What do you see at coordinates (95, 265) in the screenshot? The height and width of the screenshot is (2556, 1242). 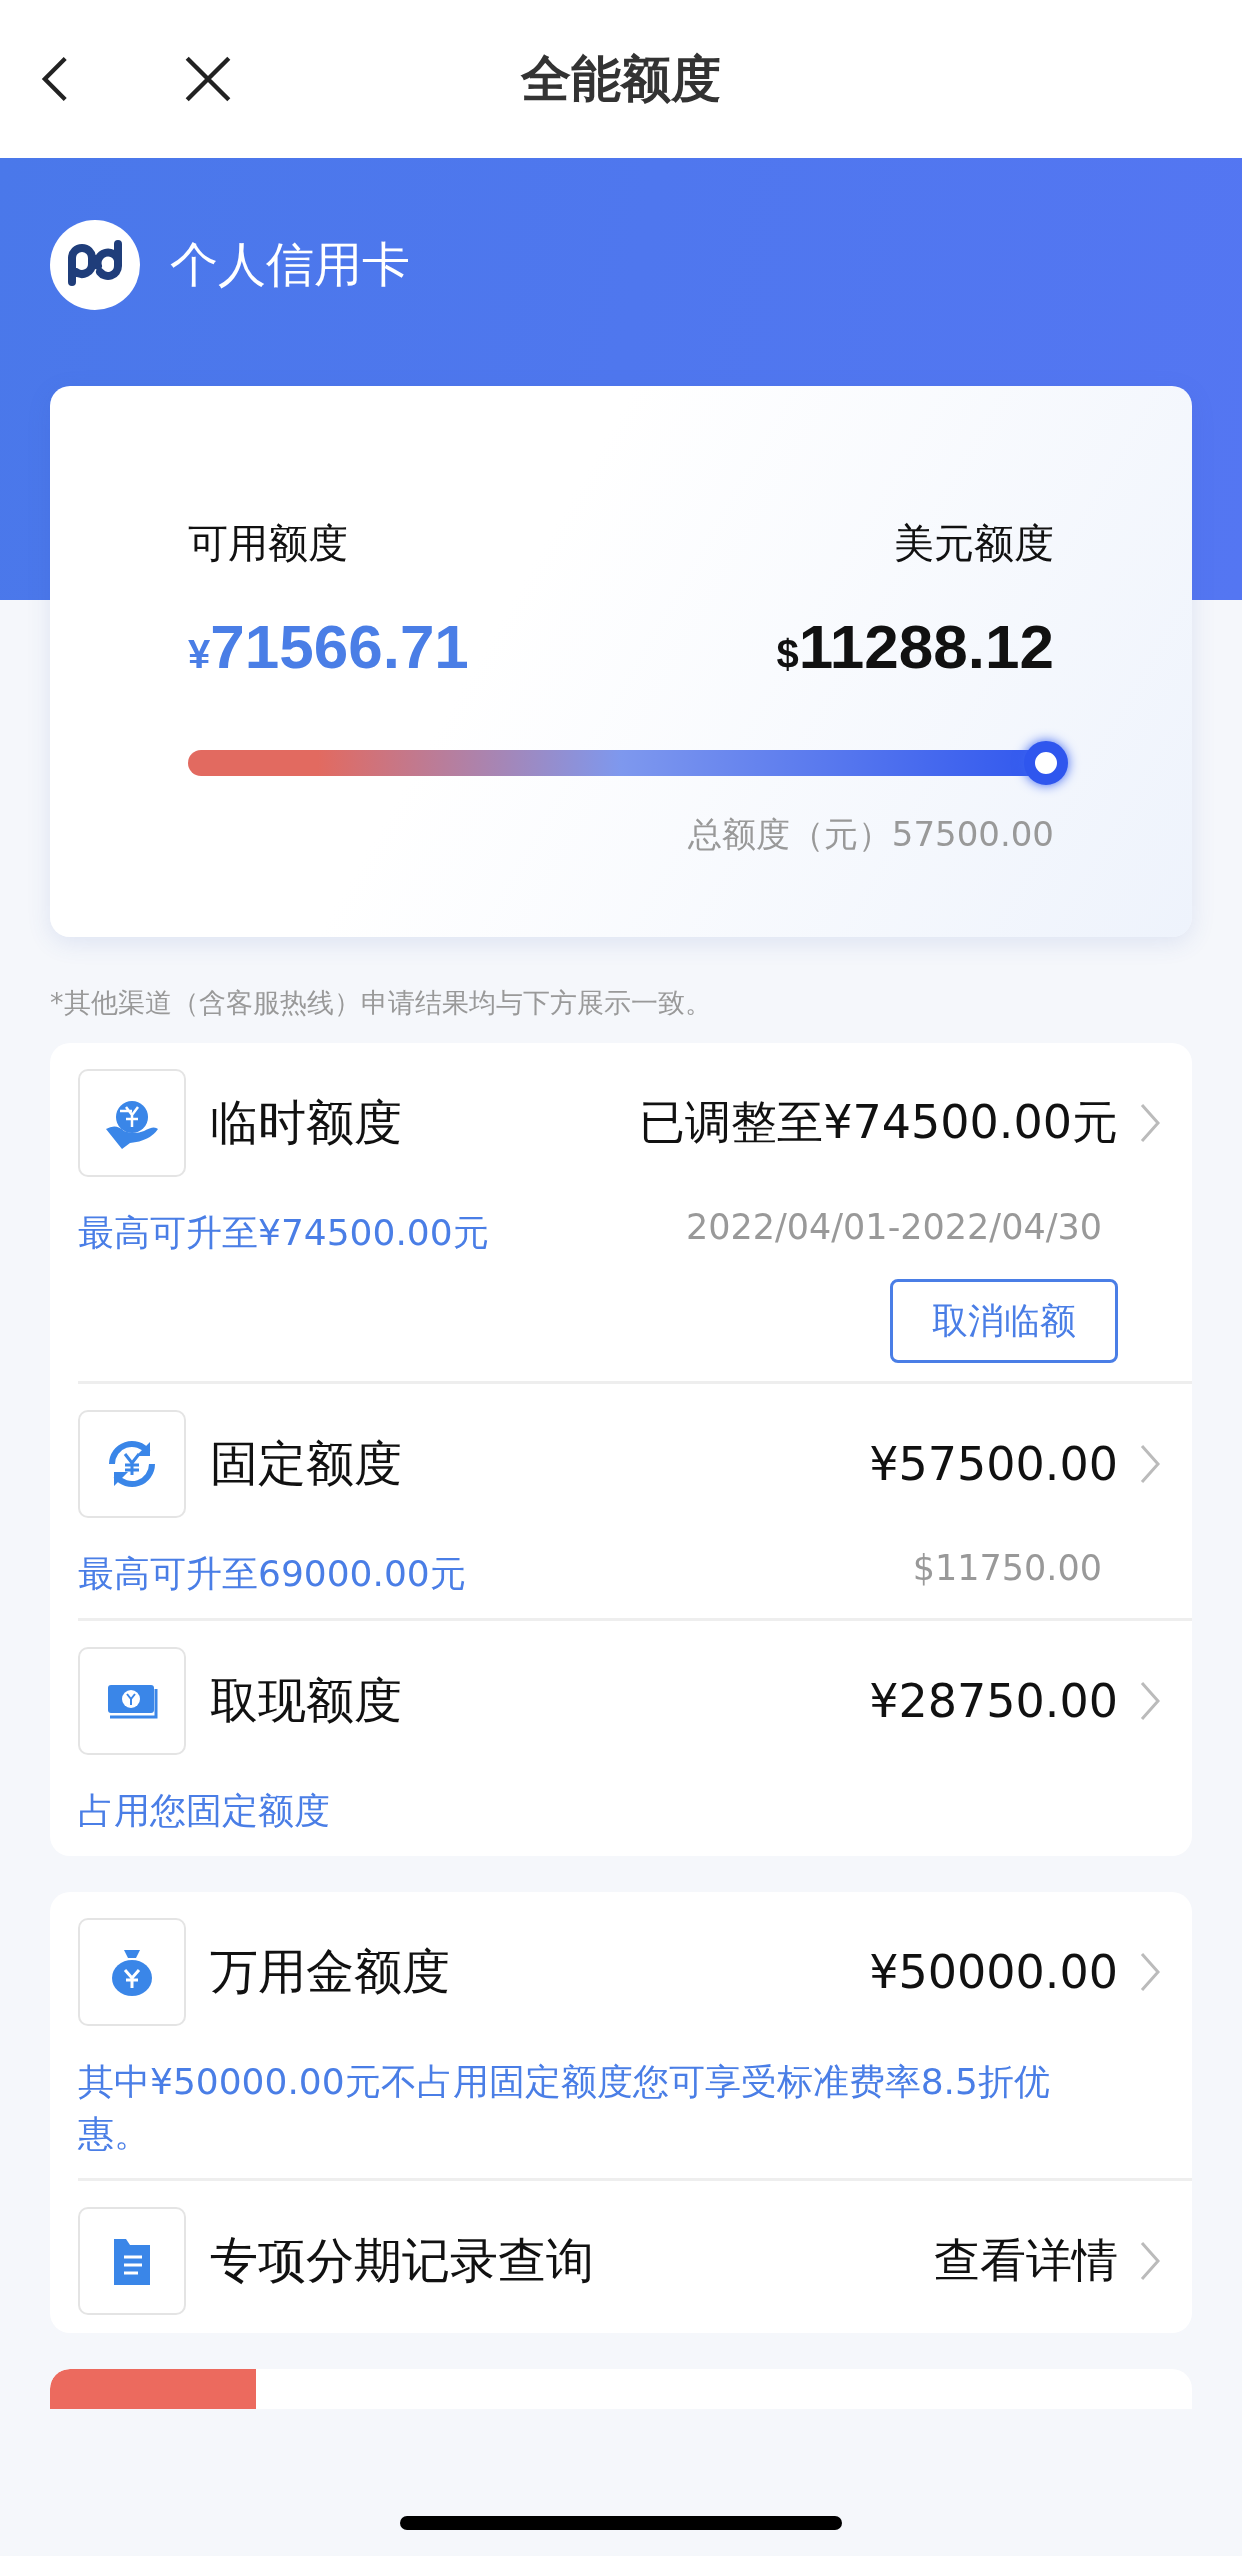 I see `bank-logo-icon` at bounding box center [95, 265].